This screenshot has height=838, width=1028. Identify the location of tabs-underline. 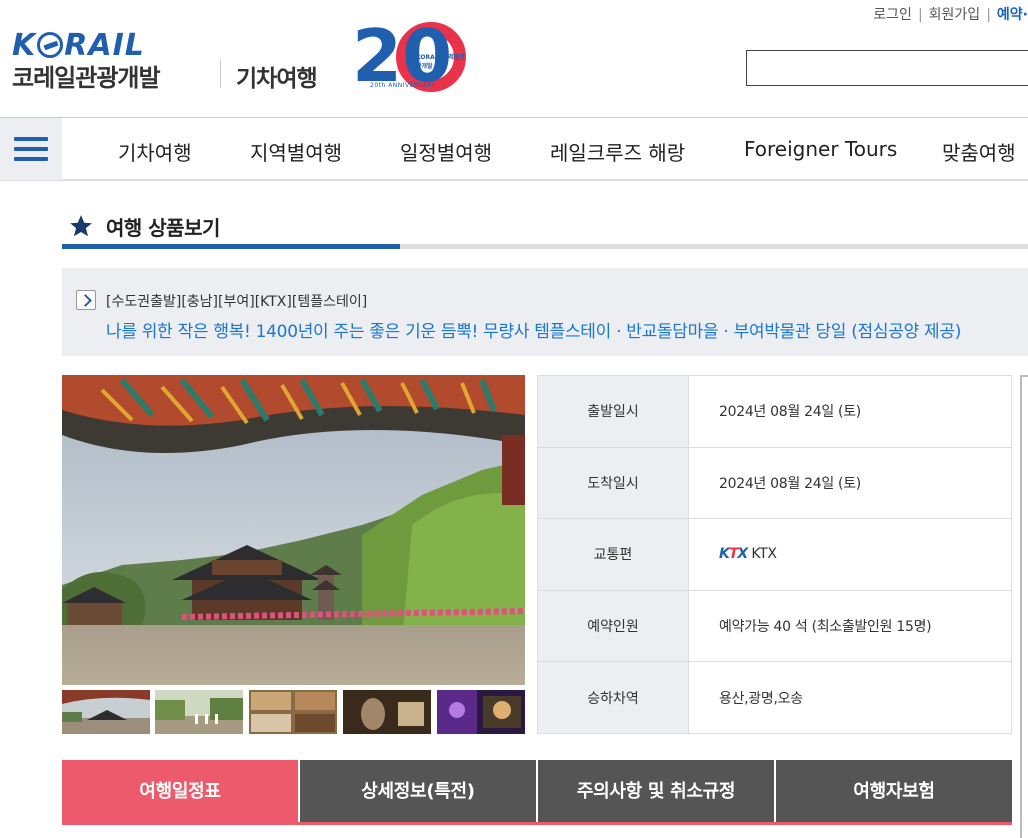
(537, 823).